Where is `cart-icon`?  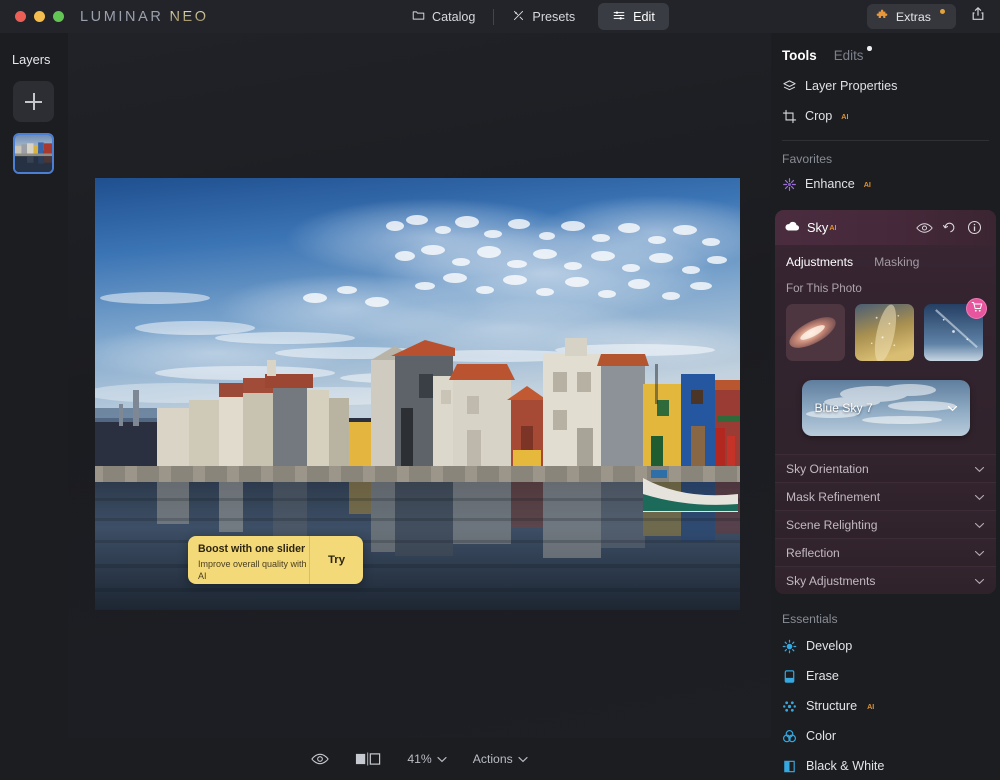 cart-icon is located at coordinates (977, 309).